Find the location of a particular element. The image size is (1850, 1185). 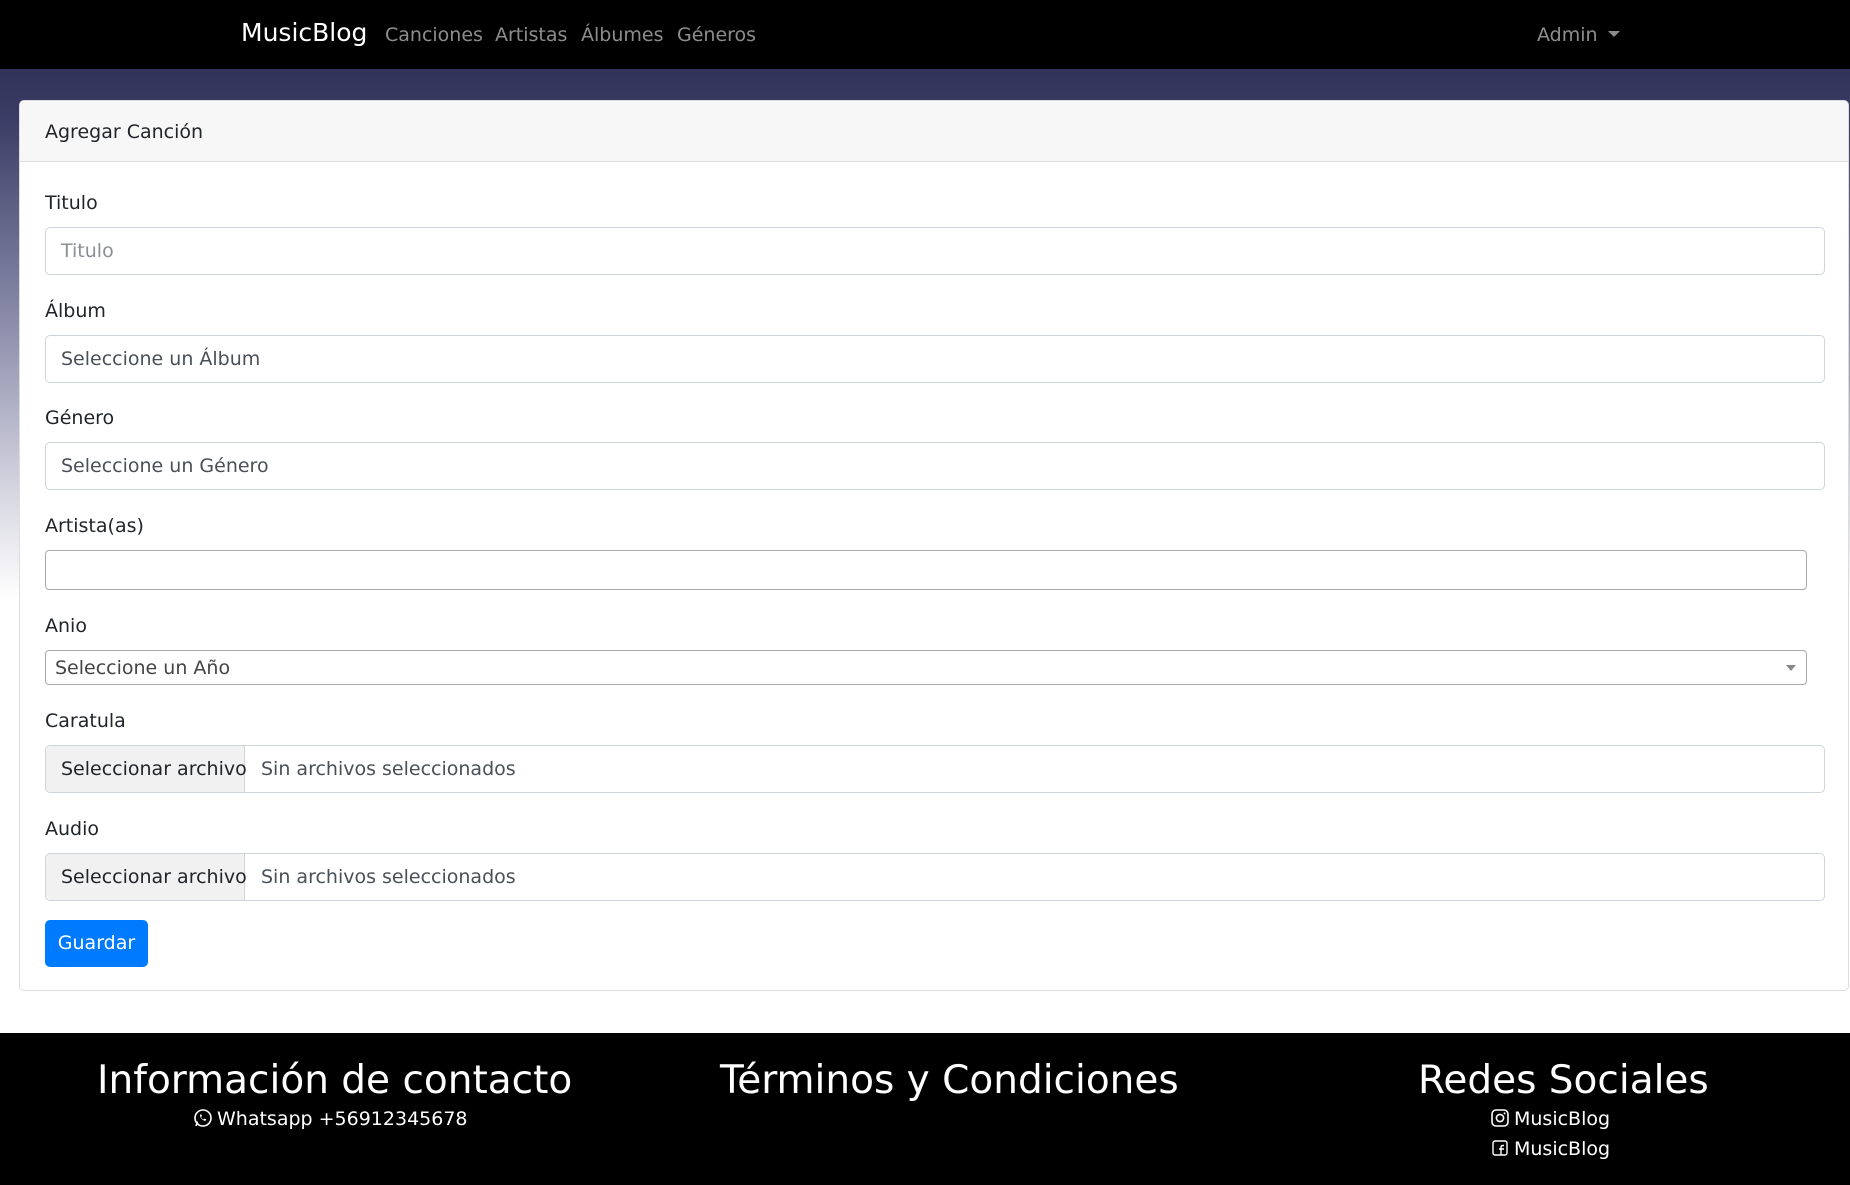

whatsapp-icon is located at coordinates (203, 1118).